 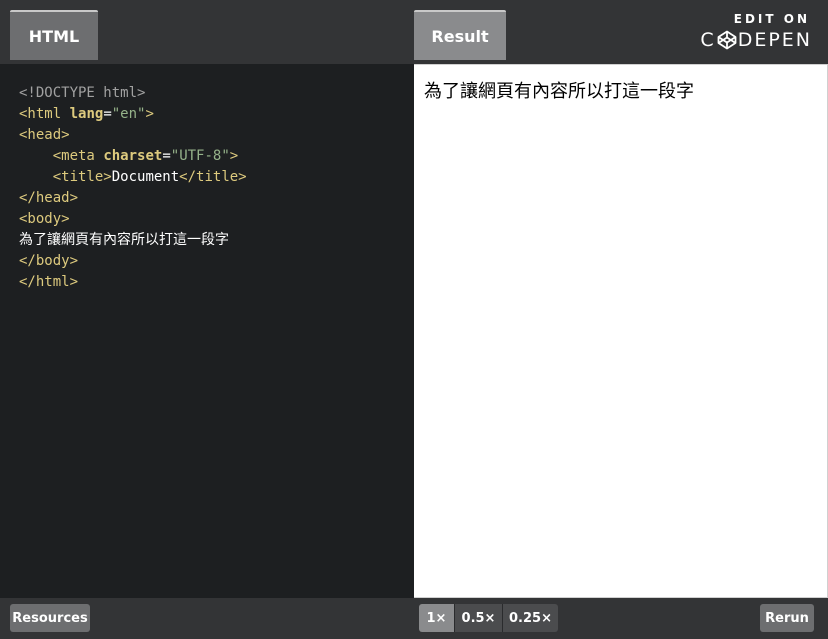 I want to click on code-doctype: <!DOCTYPE html>, so click(x=82, y=93).